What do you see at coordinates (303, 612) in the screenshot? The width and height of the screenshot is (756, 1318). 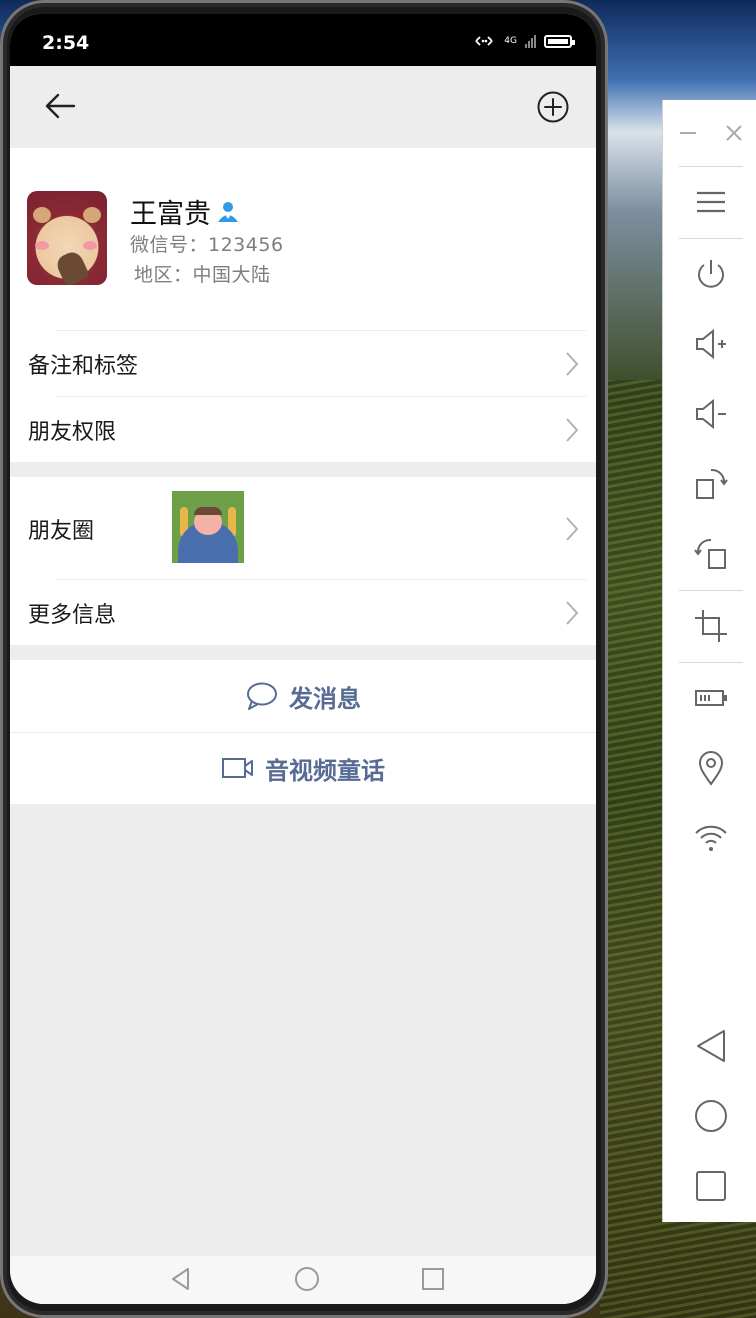 I see `cell-more-info: 更多信息` at bounding box center [303, 612].